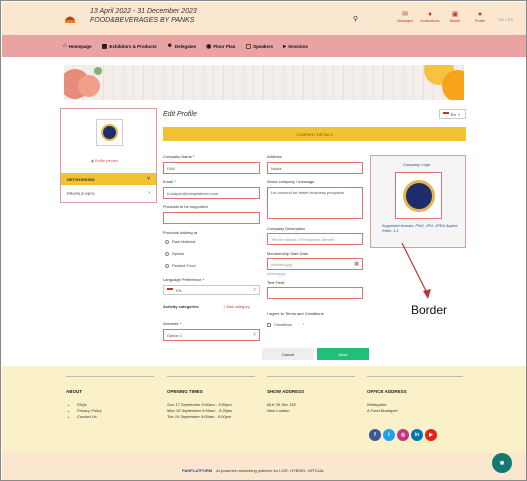  I want to click on radio-packed-food: Packed Food, so click(180, 265).